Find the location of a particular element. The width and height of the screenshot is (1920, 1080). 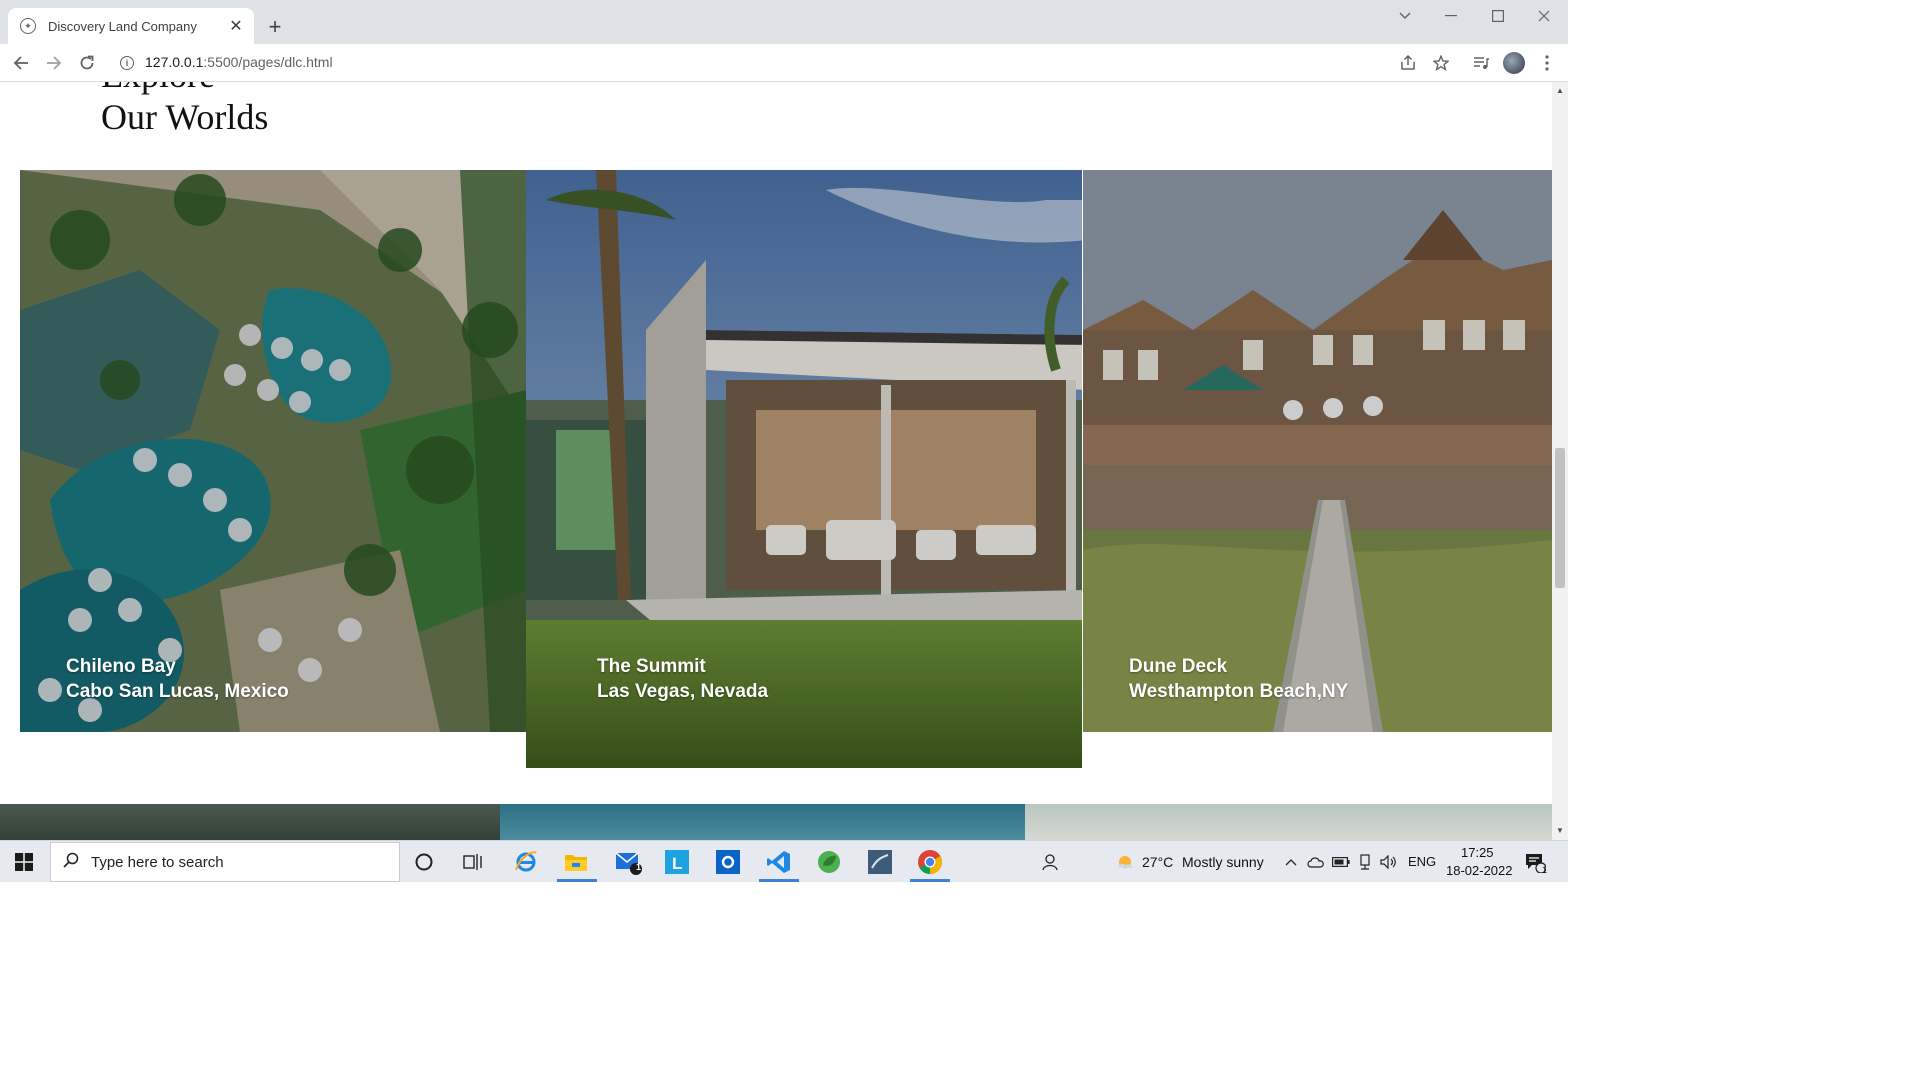

card-caption: The Summit Las Vegas, Nevada is located at coordinates (682, 679).